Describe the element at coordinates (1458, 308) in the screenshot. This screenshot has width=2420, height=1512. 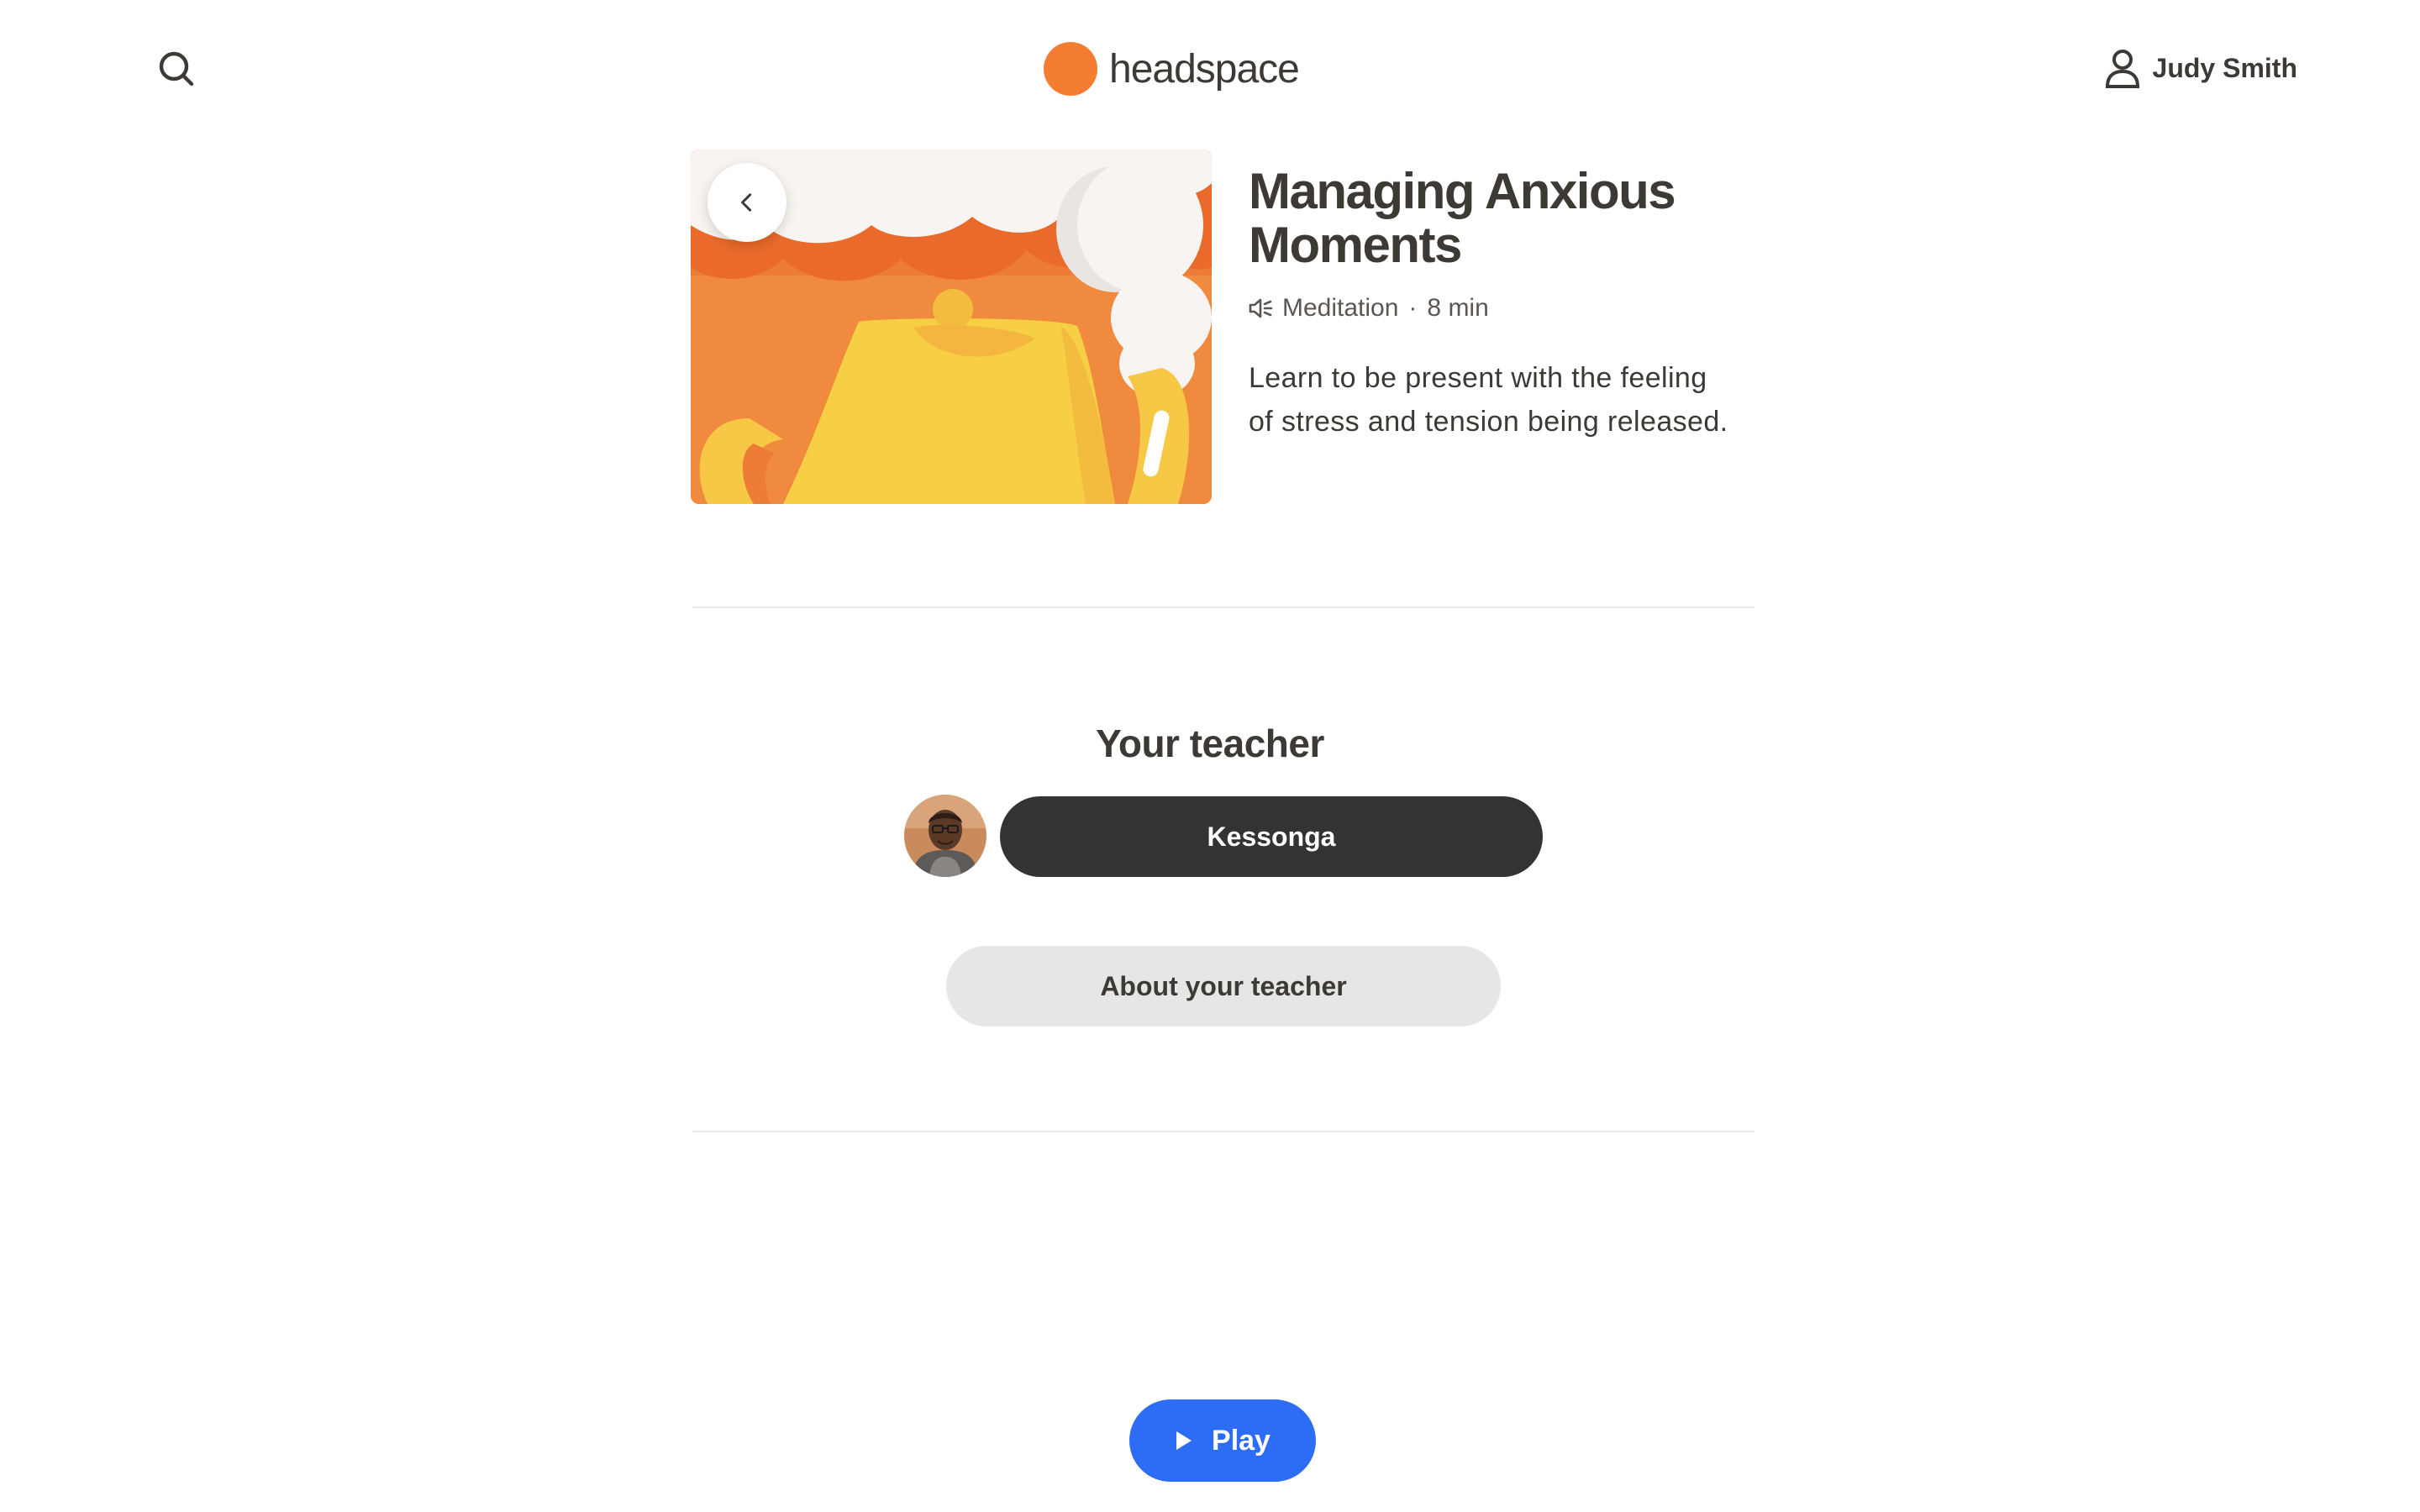
I see `session-duration: 8 min` at that location.